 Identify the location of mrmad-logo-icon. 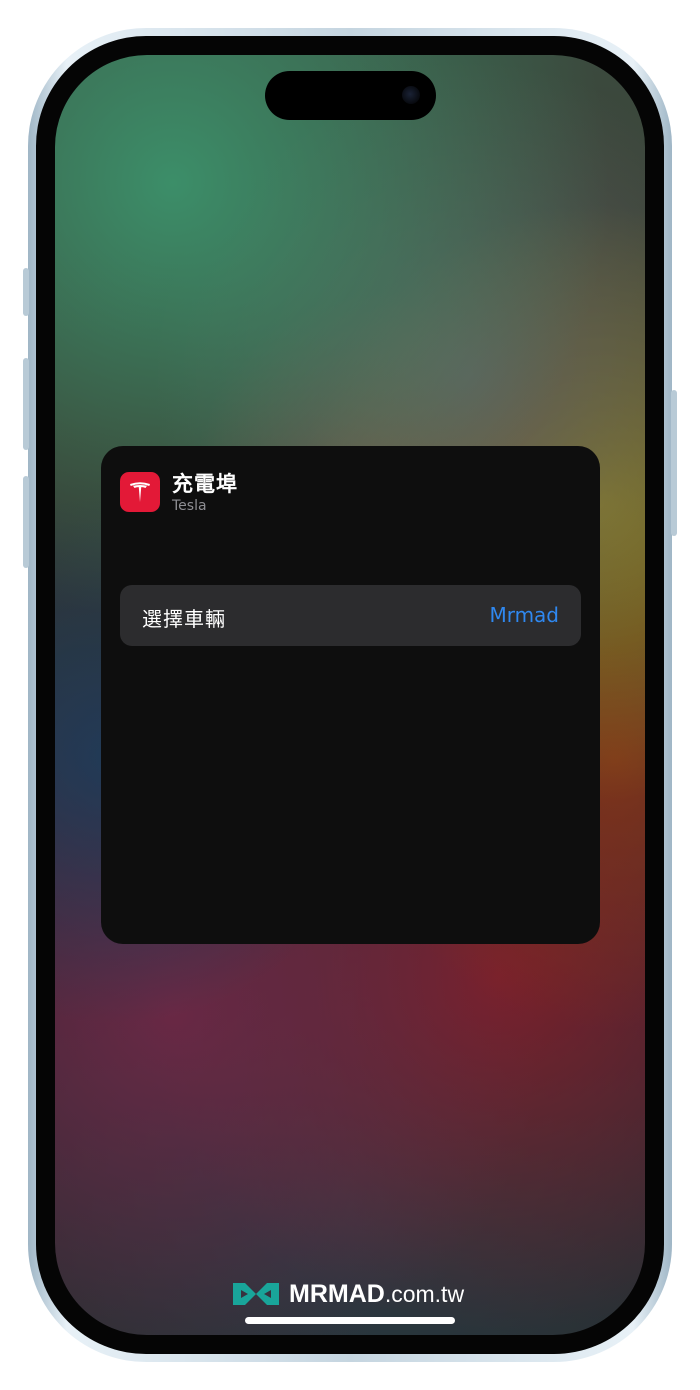
(256, 1294).